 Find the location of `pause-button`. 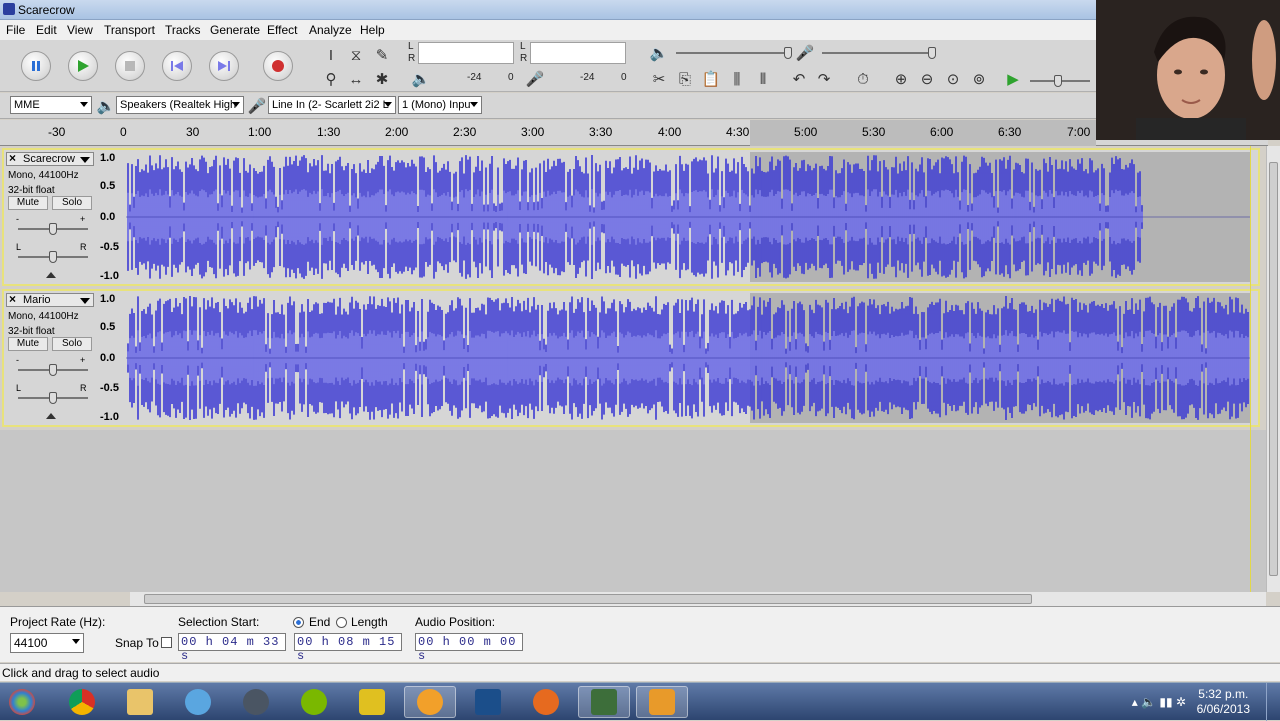

pause-button is located at coordinates (36, 66).